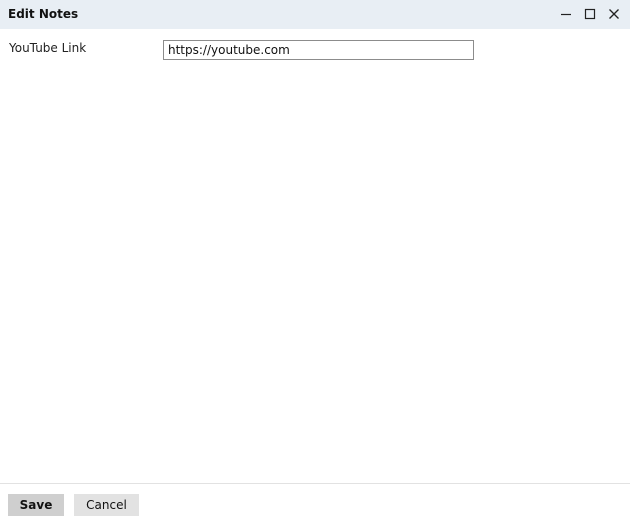 This screenshot has height=522, width=630. I want to click on minimize-button, so click(566, 14).